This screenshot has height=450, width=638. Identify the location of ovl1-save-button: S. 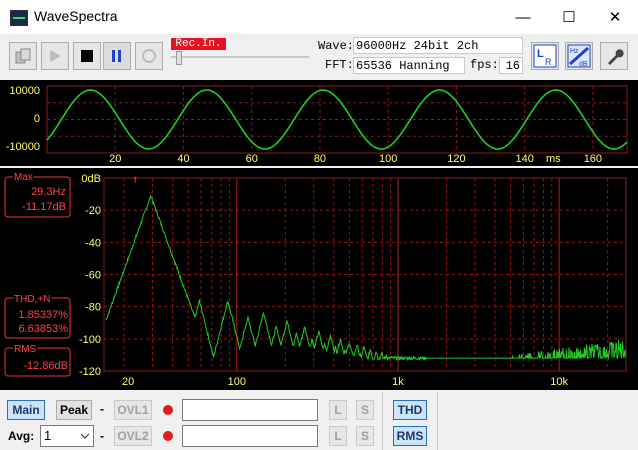
(365, 410).